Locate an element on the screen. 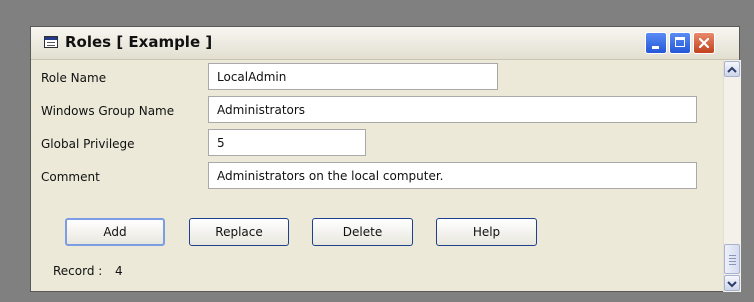 Image resolution: width=754 pixels, height=302 pixels. maximize-icon is located at coordinates (680, 42).